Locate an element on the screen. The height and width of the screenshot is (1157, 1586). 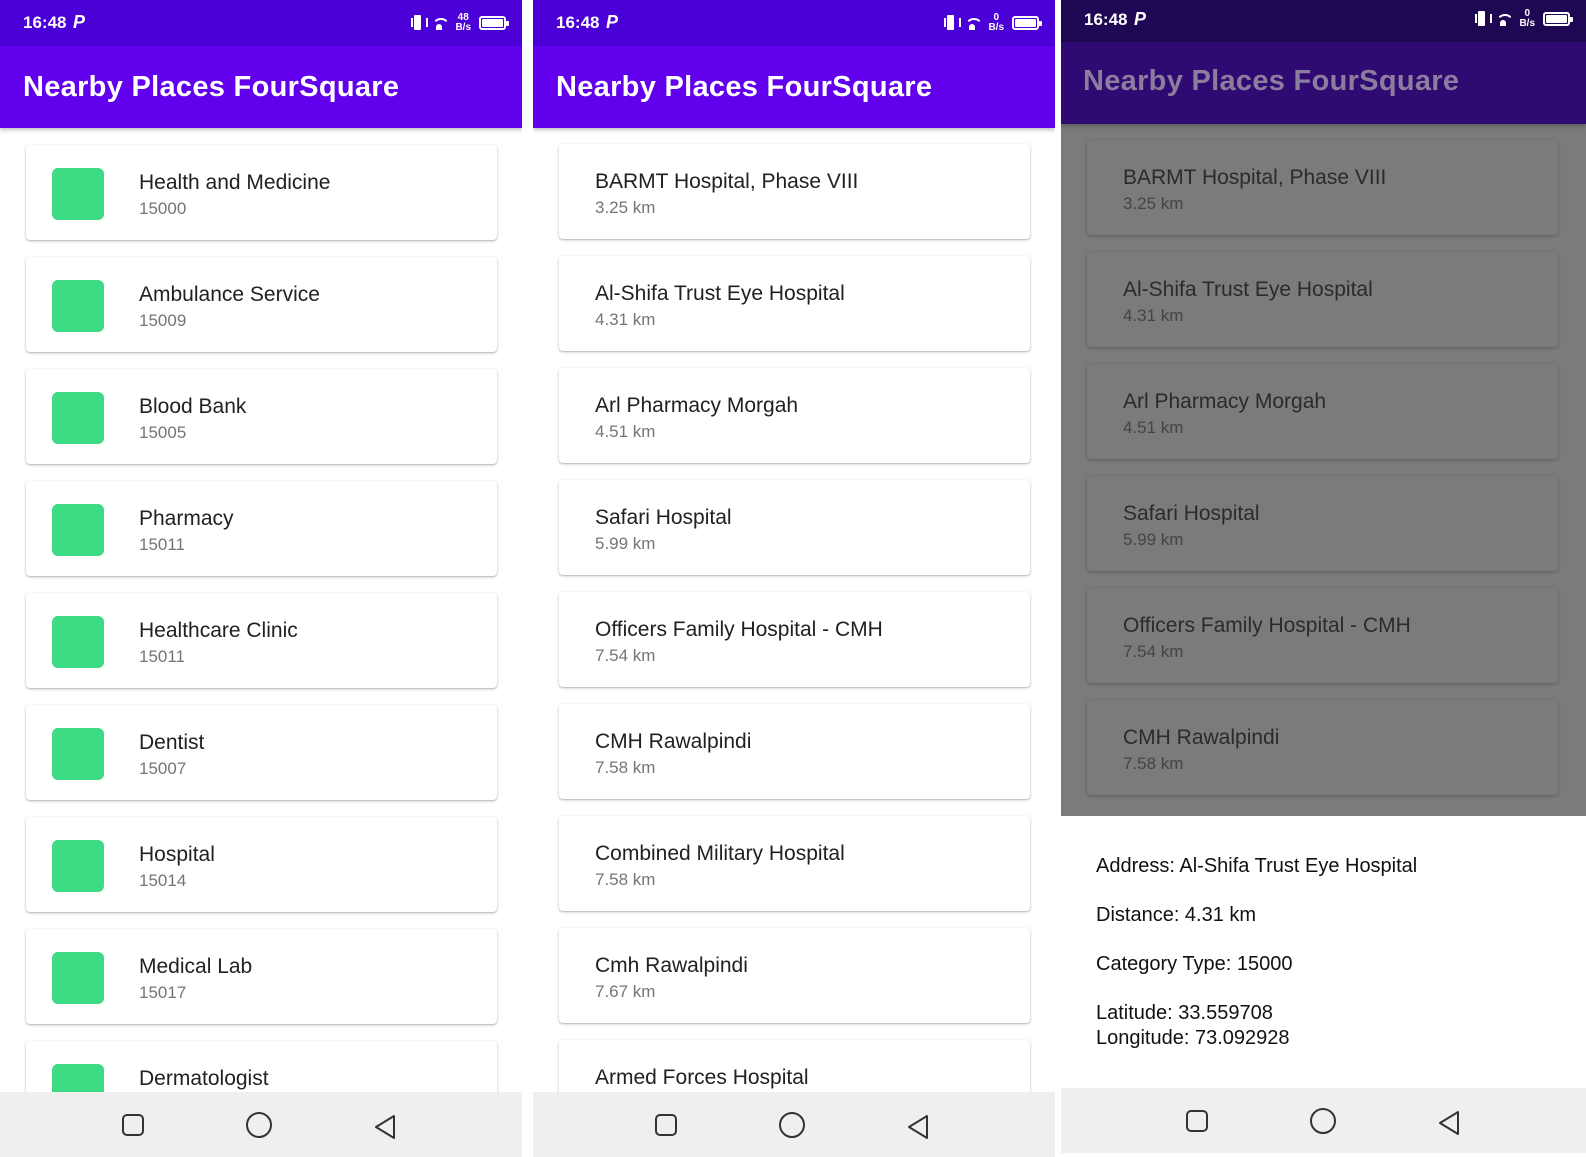
place-name: Cmh Rawalpindi is located at coordinates (671, 965).